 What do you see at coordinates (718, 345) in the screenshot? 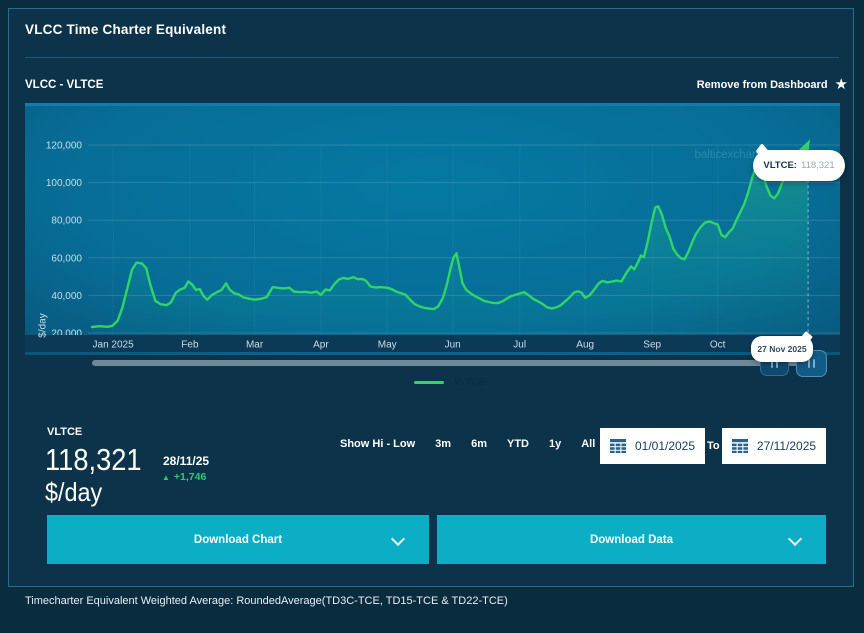
I see `svg-text: Oct` at bounding box center [718, 345].